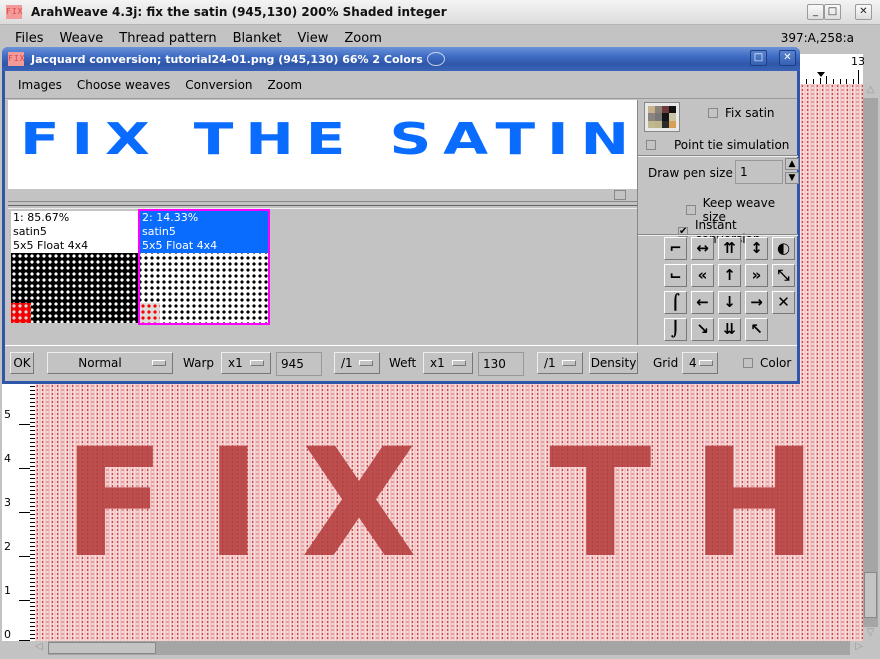 The height and width of the screenshot is (659, 880). I want to click on menu-weave: Weave, so click(82, 38).